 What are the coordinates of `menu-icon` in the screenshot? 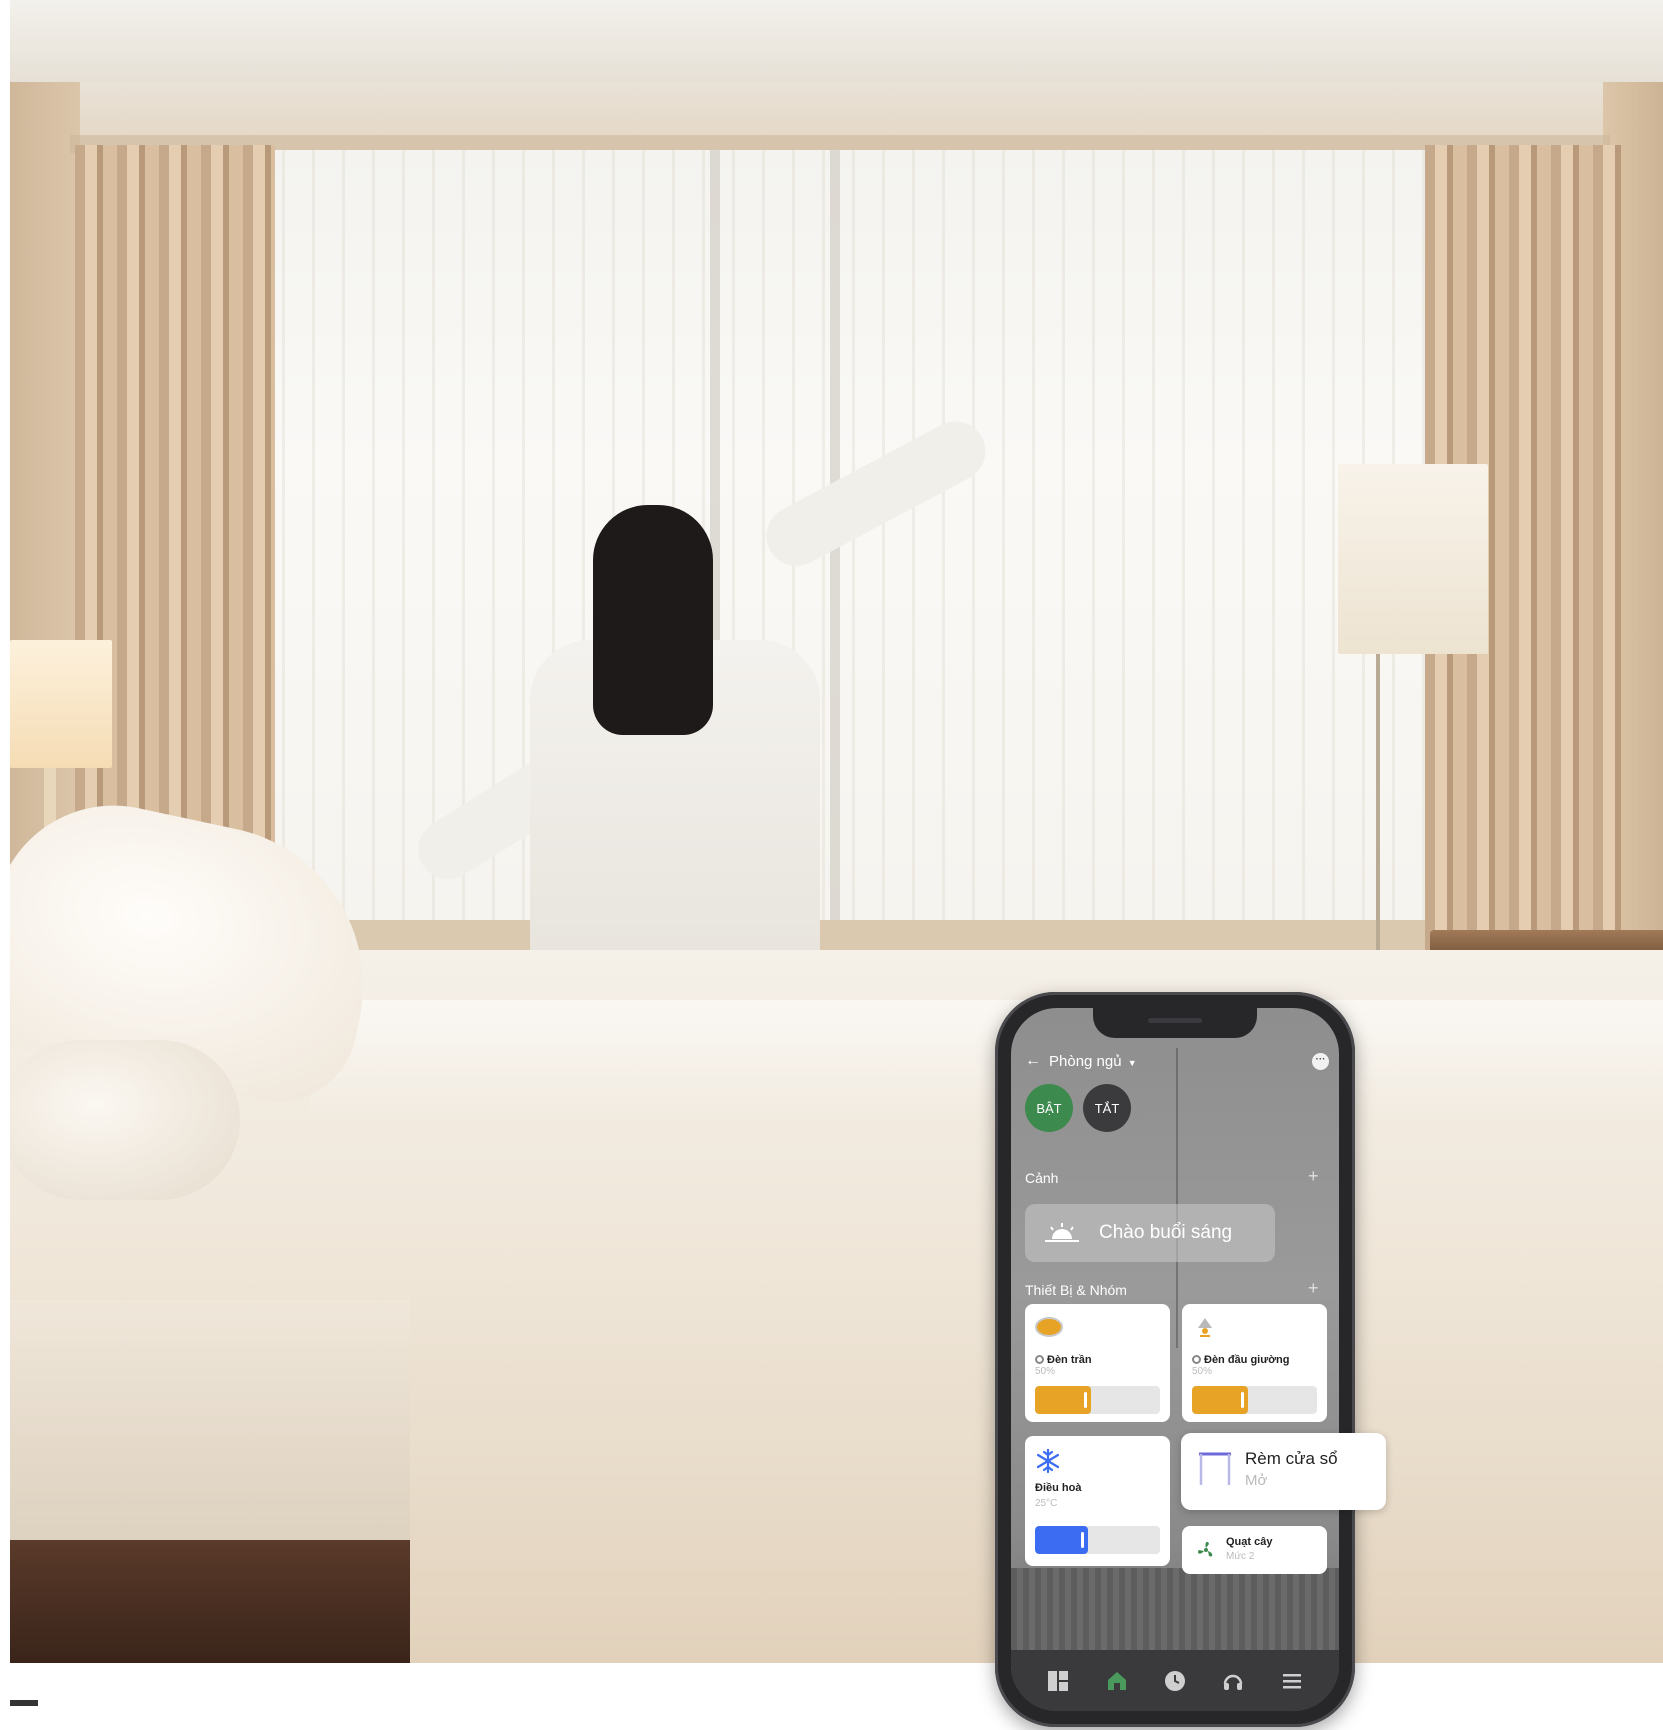 It's located at (1292, 1681).